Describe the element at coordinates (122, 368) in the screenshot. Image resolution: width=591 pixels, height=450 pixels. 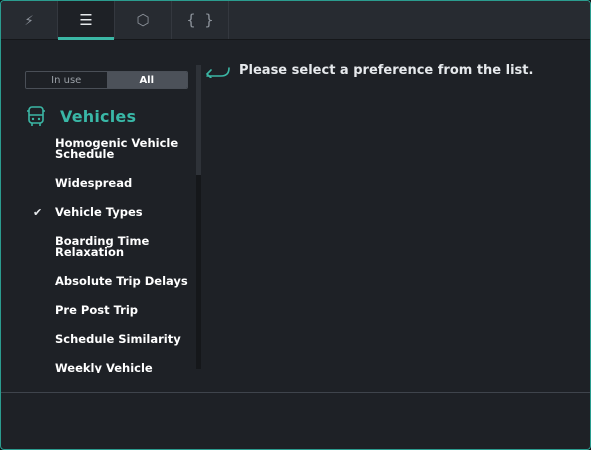
I see `list-item-weekly-vehicle: Weekly Vehicle` at that location.